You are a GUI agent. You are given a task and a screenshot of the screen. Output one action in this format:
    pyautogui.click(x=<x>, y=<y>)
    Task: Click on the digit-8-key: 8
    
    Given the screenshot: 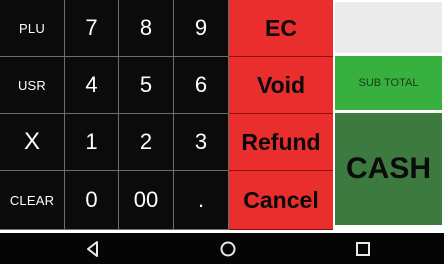 What is the action you would take?
    pyautogui.click(x=146, y=28)
    